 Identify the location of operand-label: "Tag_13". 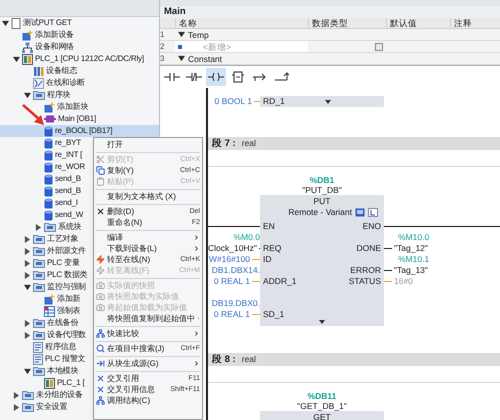
(411, 270).